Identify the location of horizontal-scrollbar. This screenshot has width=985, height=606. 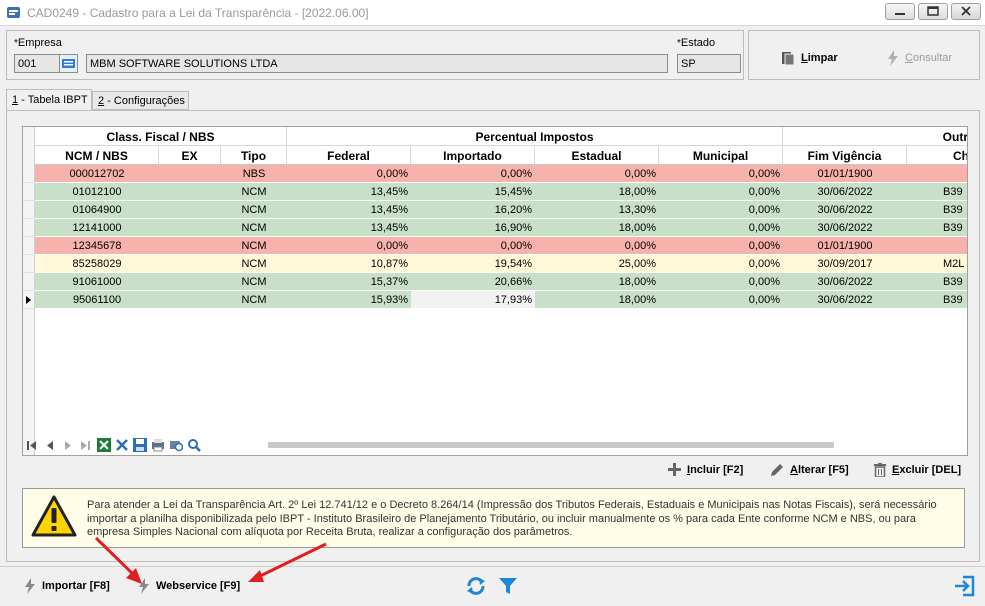
(551, 445).